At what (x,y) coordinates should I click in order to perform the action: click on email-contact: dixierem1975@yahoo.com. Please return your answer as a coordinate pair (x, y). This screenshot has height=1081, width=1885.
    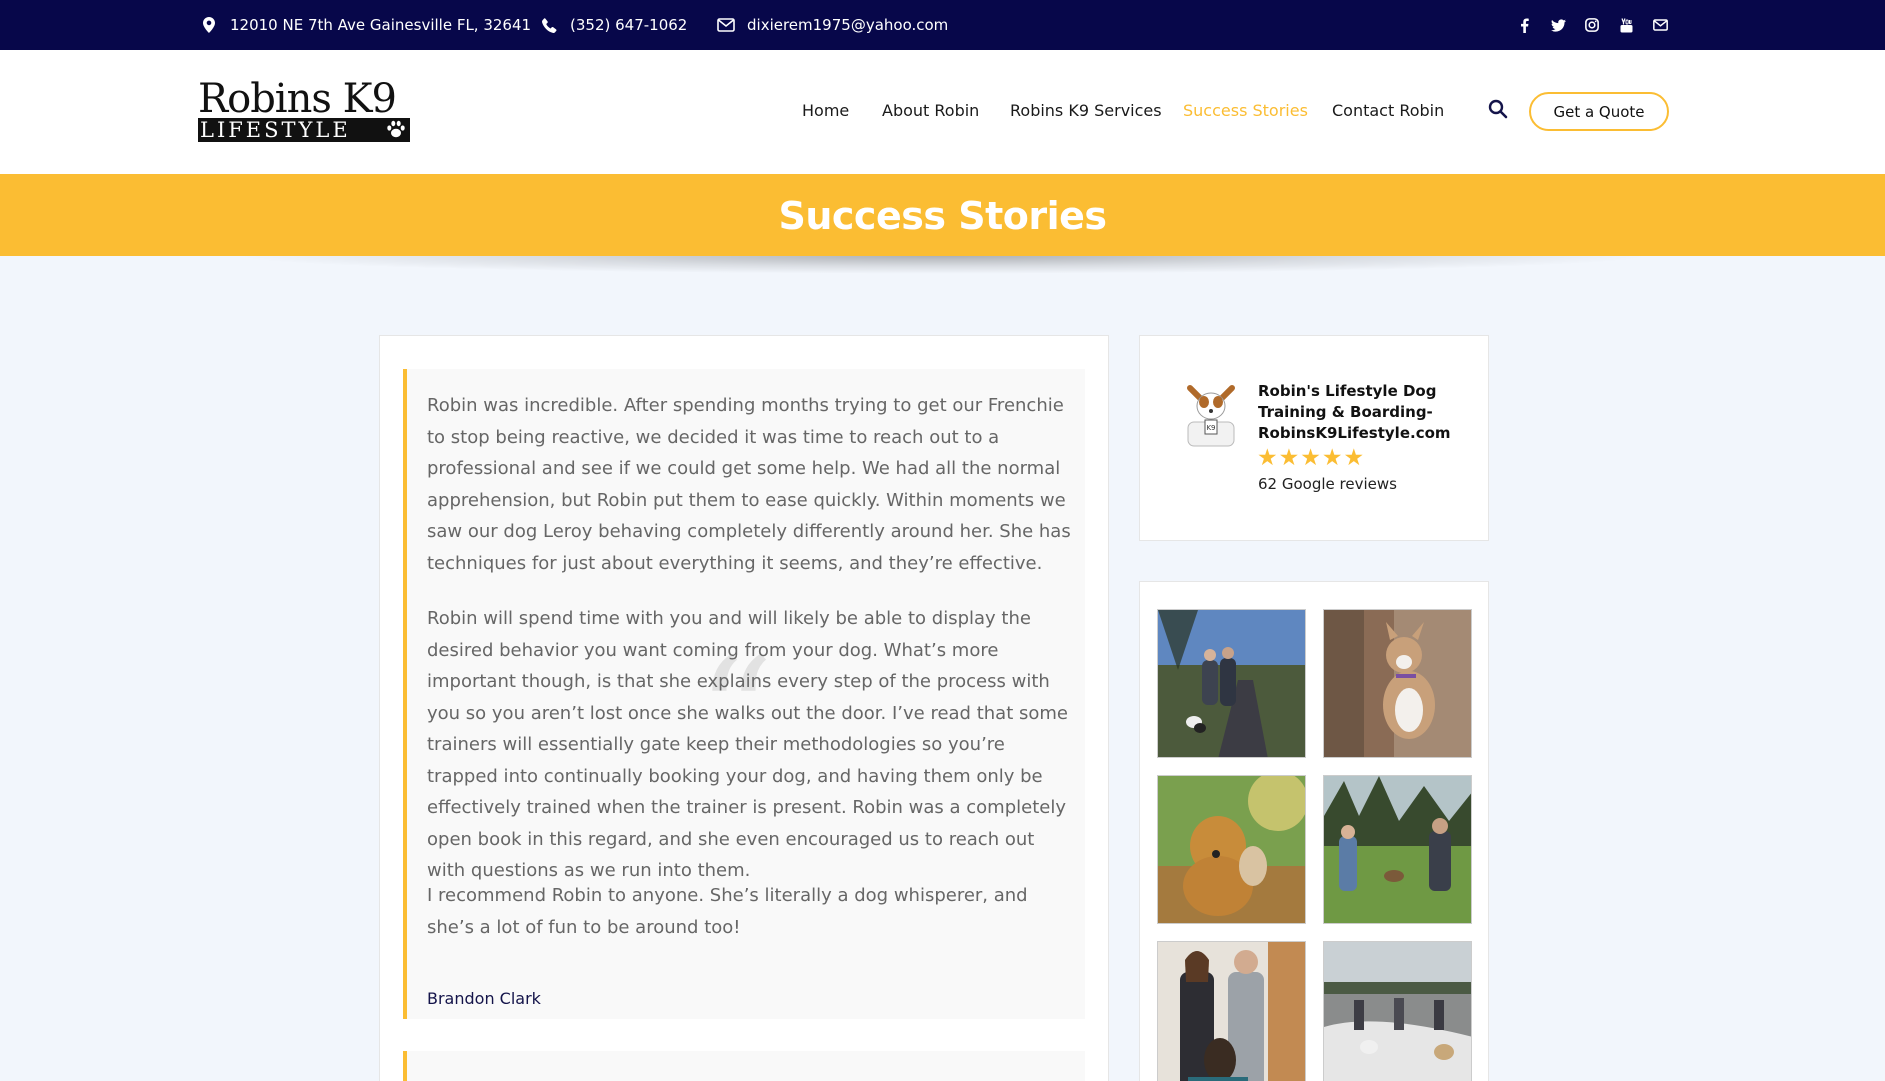
    Looking at the image, I should click on (831, 25).